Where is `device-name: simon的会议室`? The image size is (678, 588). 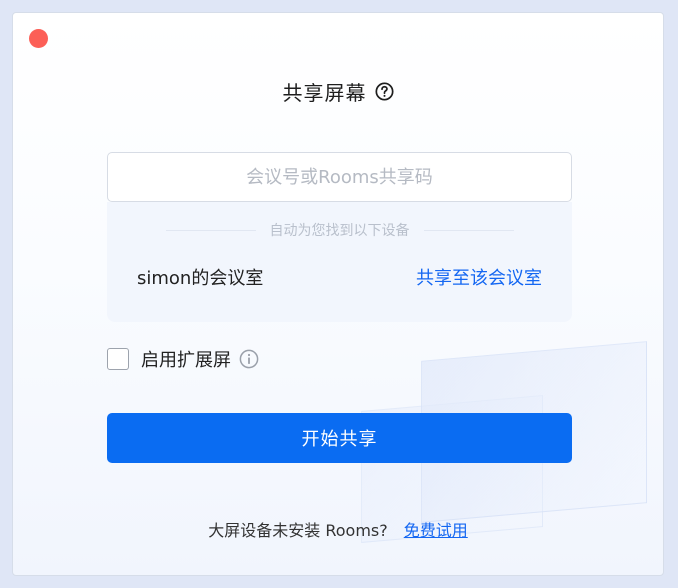
device-name: simon的会议室 is located at coordinates (200, 278).